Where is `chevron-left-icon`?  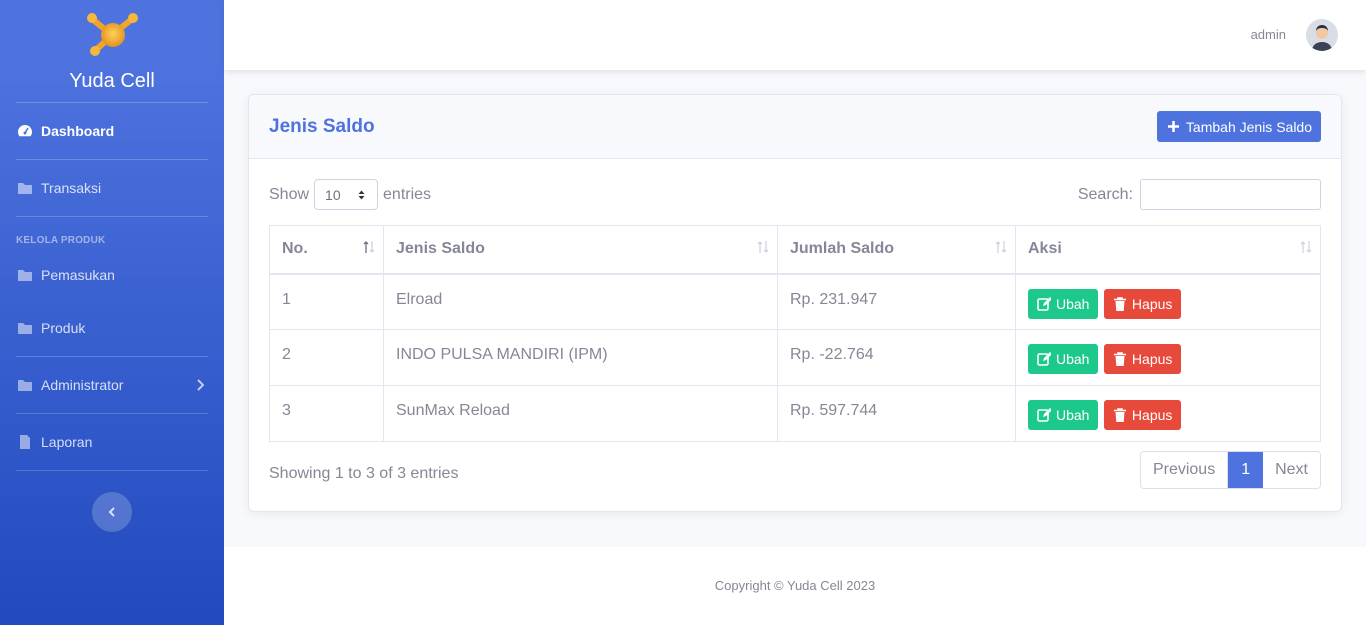
chevron-left-icon is located at coordinates (111, 512).